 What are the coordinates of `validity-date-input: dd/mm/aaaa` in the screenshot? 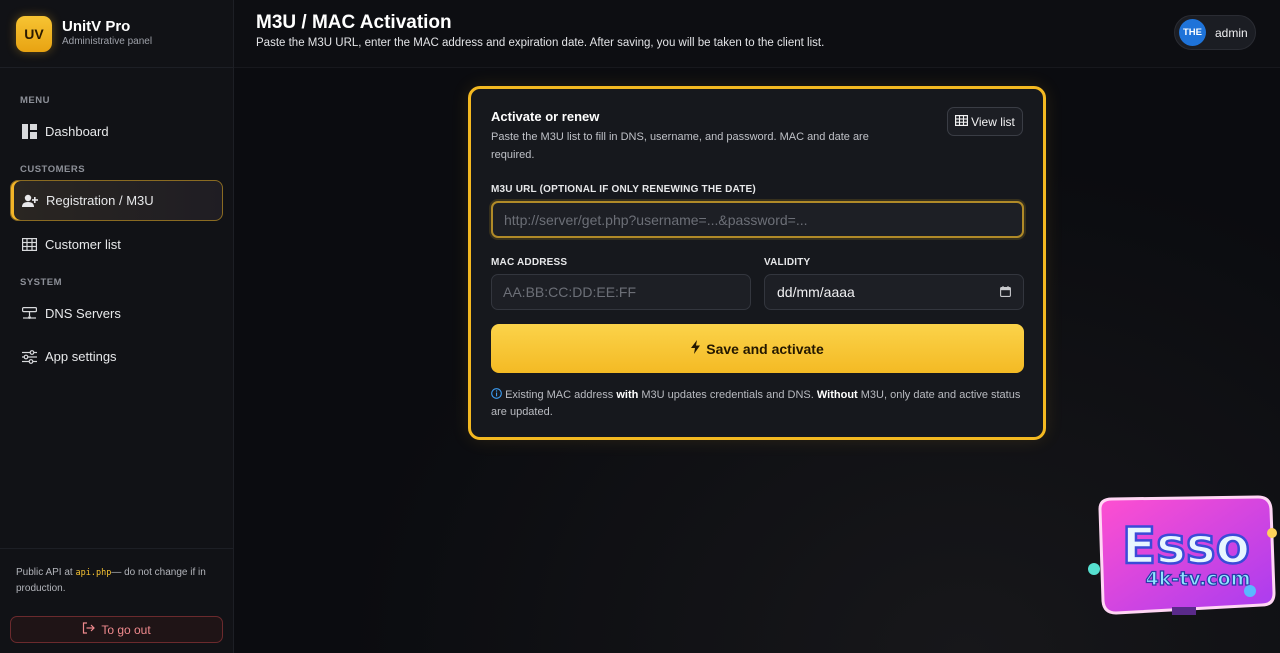 It's located at (894, 292).